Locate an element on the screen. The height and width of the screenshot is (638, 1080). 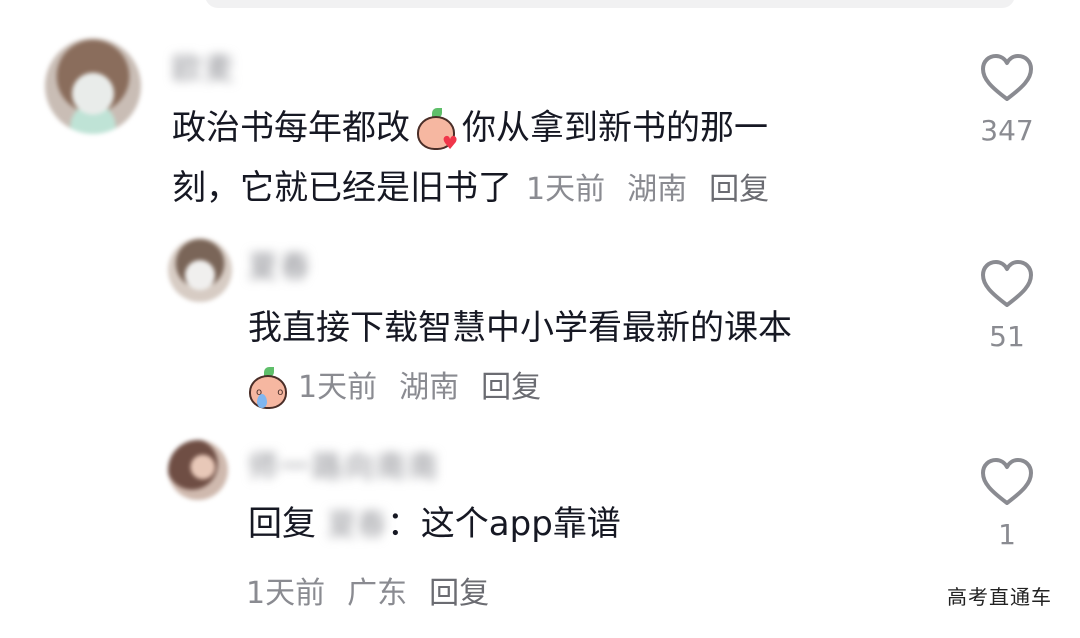
comment-text-line2: 刻，它就已经是旧书了 1天前 湖南 回复 is located at coordinates (470, 189).